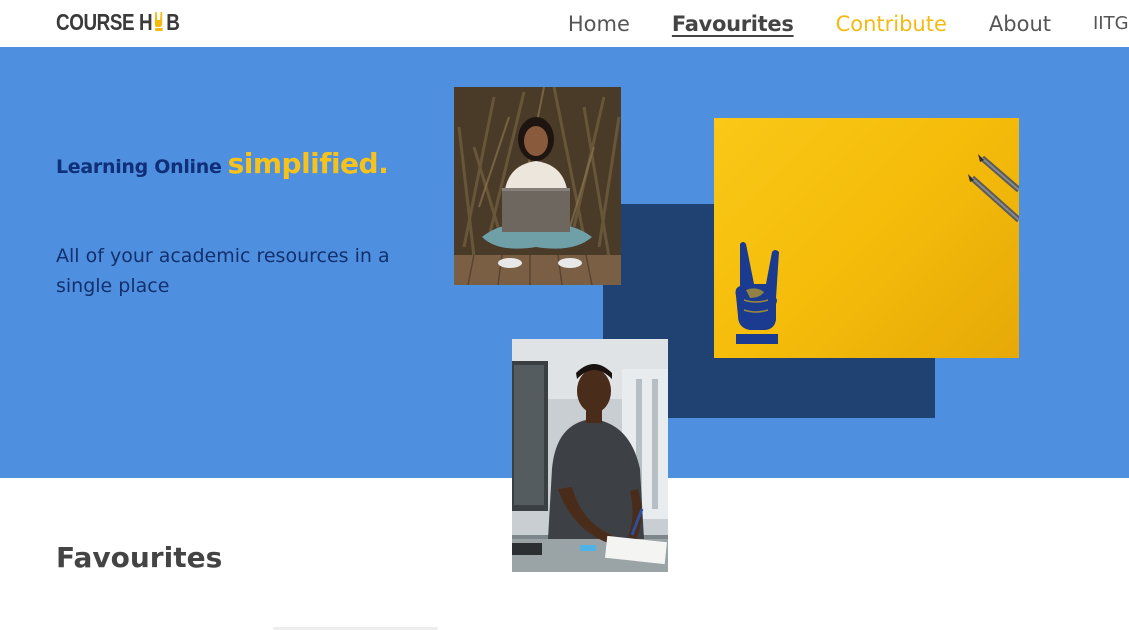 This screenshot has width=1129, height=630. I want to click on nav-links: Home Favourites Contribute About IITG, so click(848, 23).